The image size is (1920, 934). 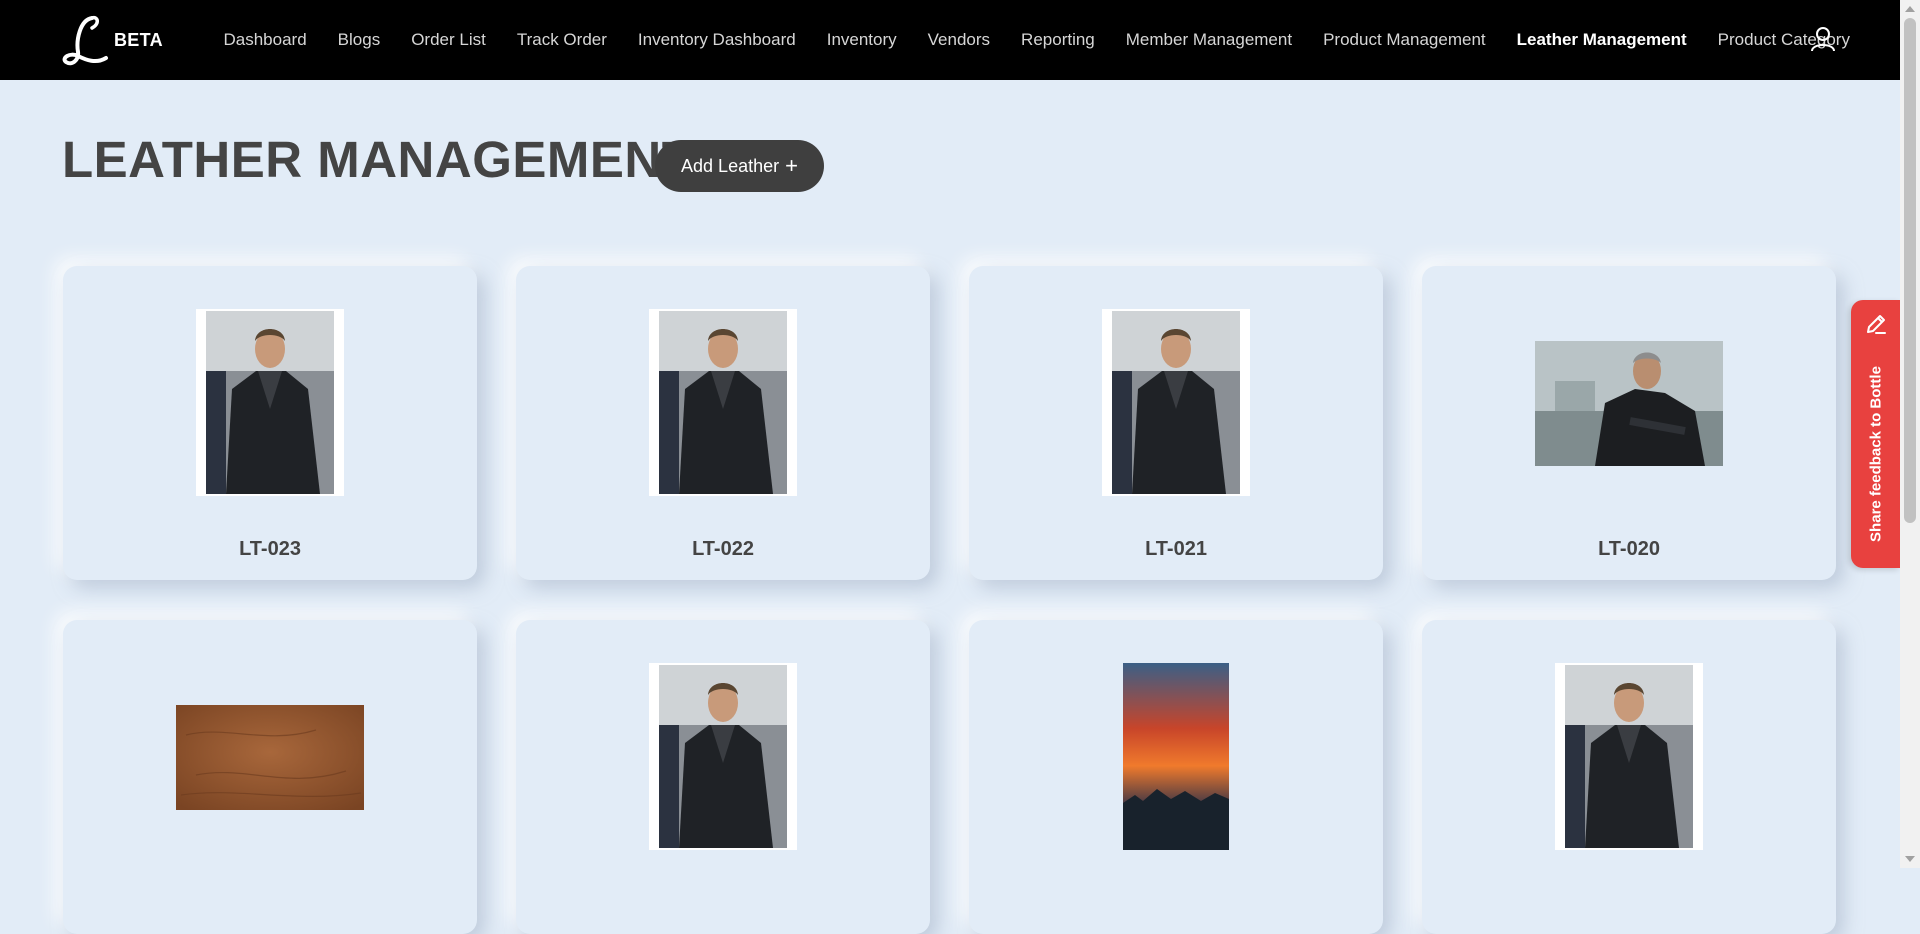 I want to click on vertical-scrollbar, so click(x=1910, y=434).